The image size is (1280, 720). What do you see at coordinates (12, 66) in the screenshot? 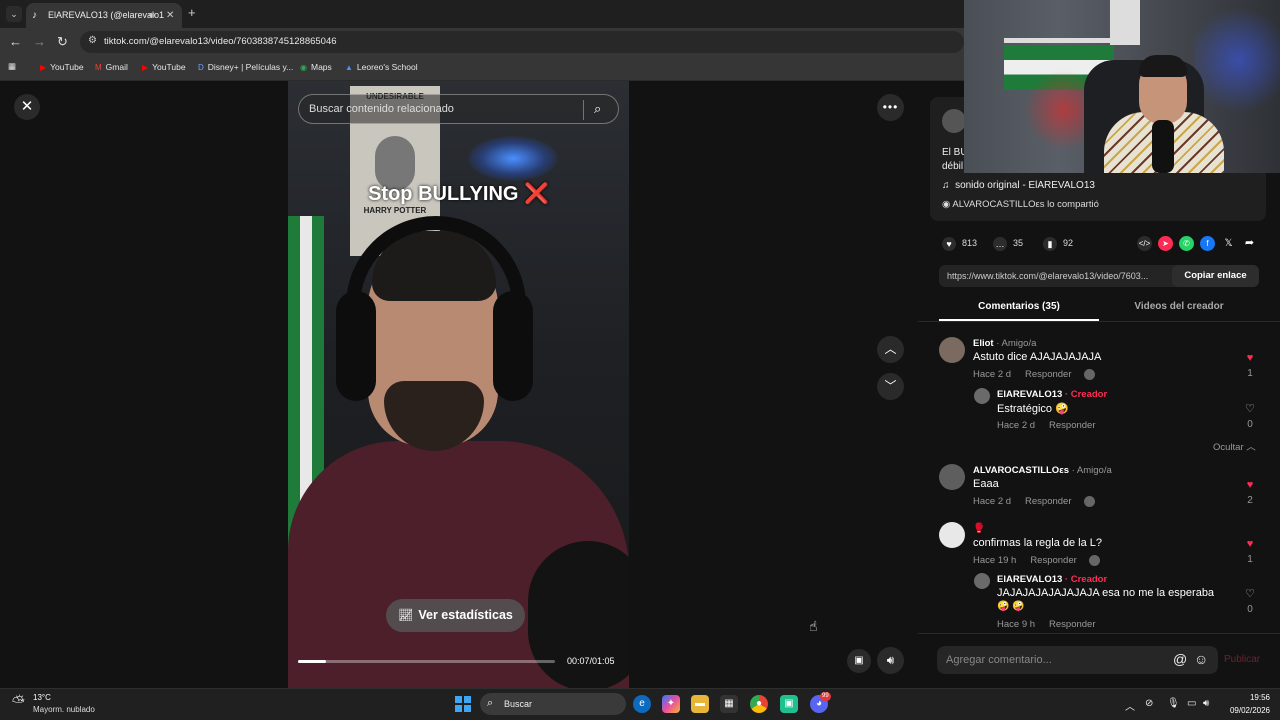
I see `apps-icon: ▦` at bounding box center [12, 66].